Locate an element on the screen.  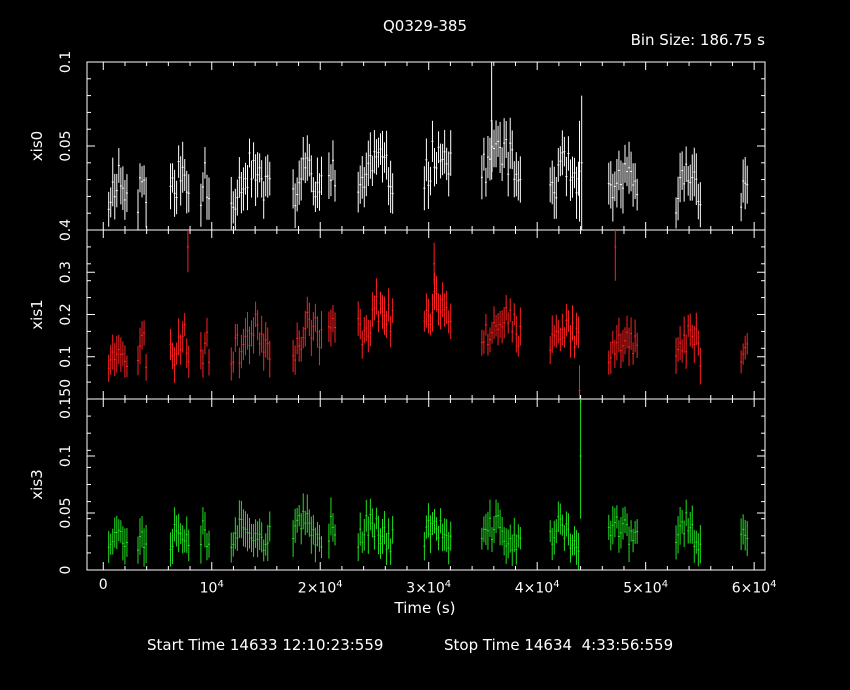
x-tick-label: 0 is located at coordinates (103, 585).